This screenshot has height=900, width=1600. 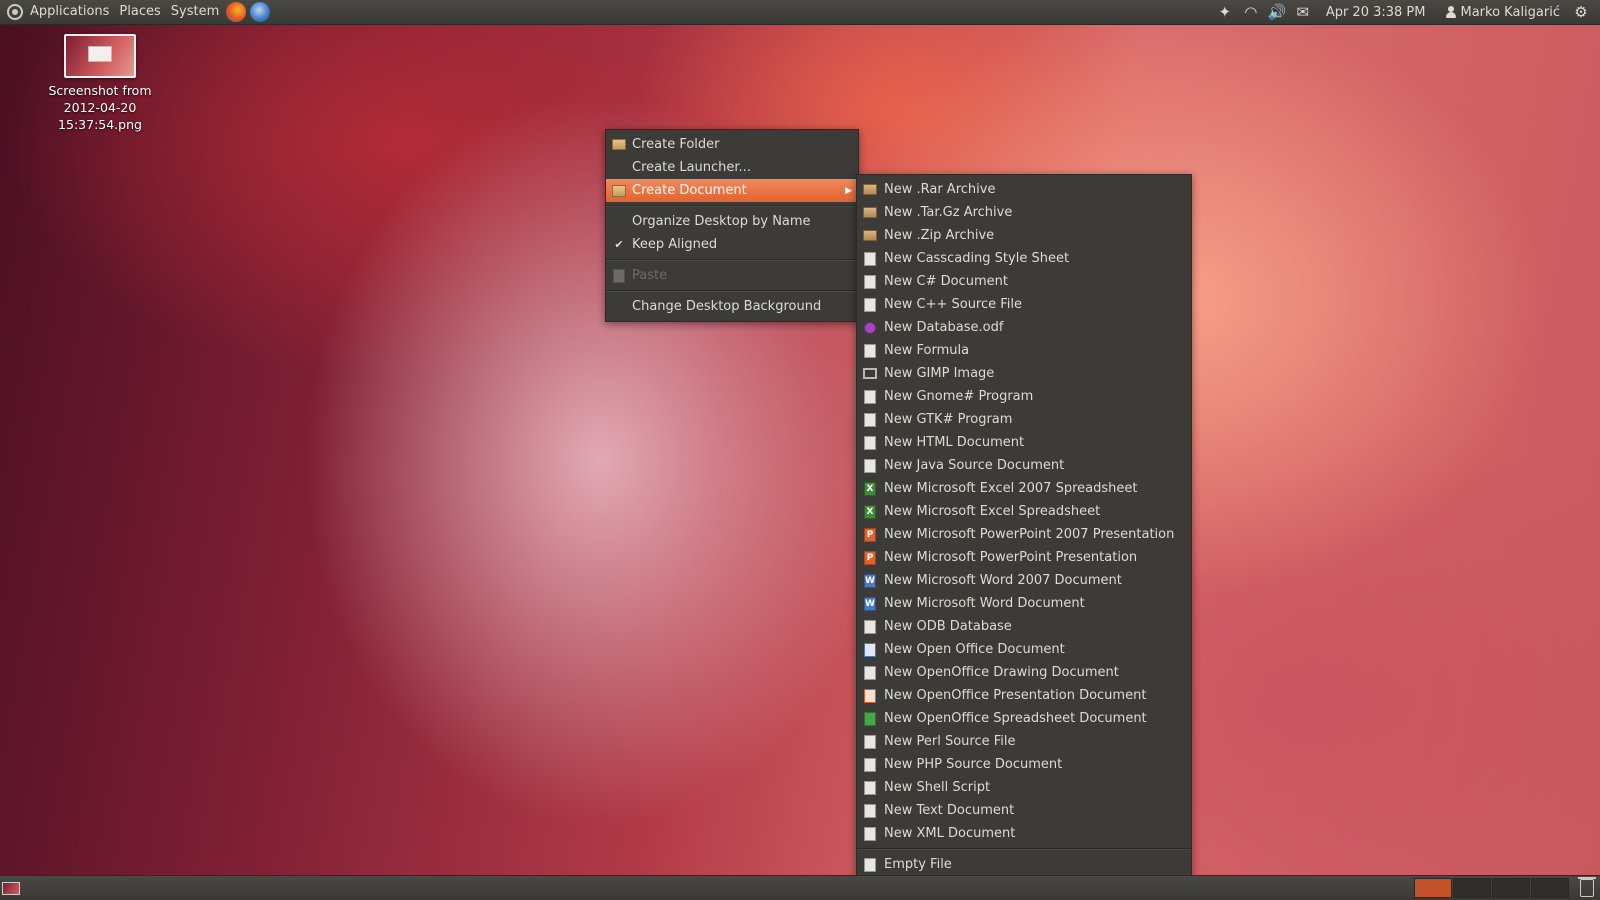 What do you see at coordinates (260, 12) in the screenshot?
I see `thunderbird-launcher-icon` at bounding box center [260, 12].